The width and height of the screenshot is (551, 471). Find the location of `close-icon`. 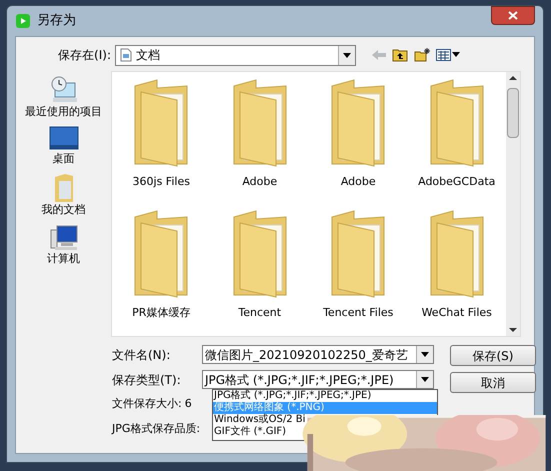

close-icon is located at coordinates (513, 15).